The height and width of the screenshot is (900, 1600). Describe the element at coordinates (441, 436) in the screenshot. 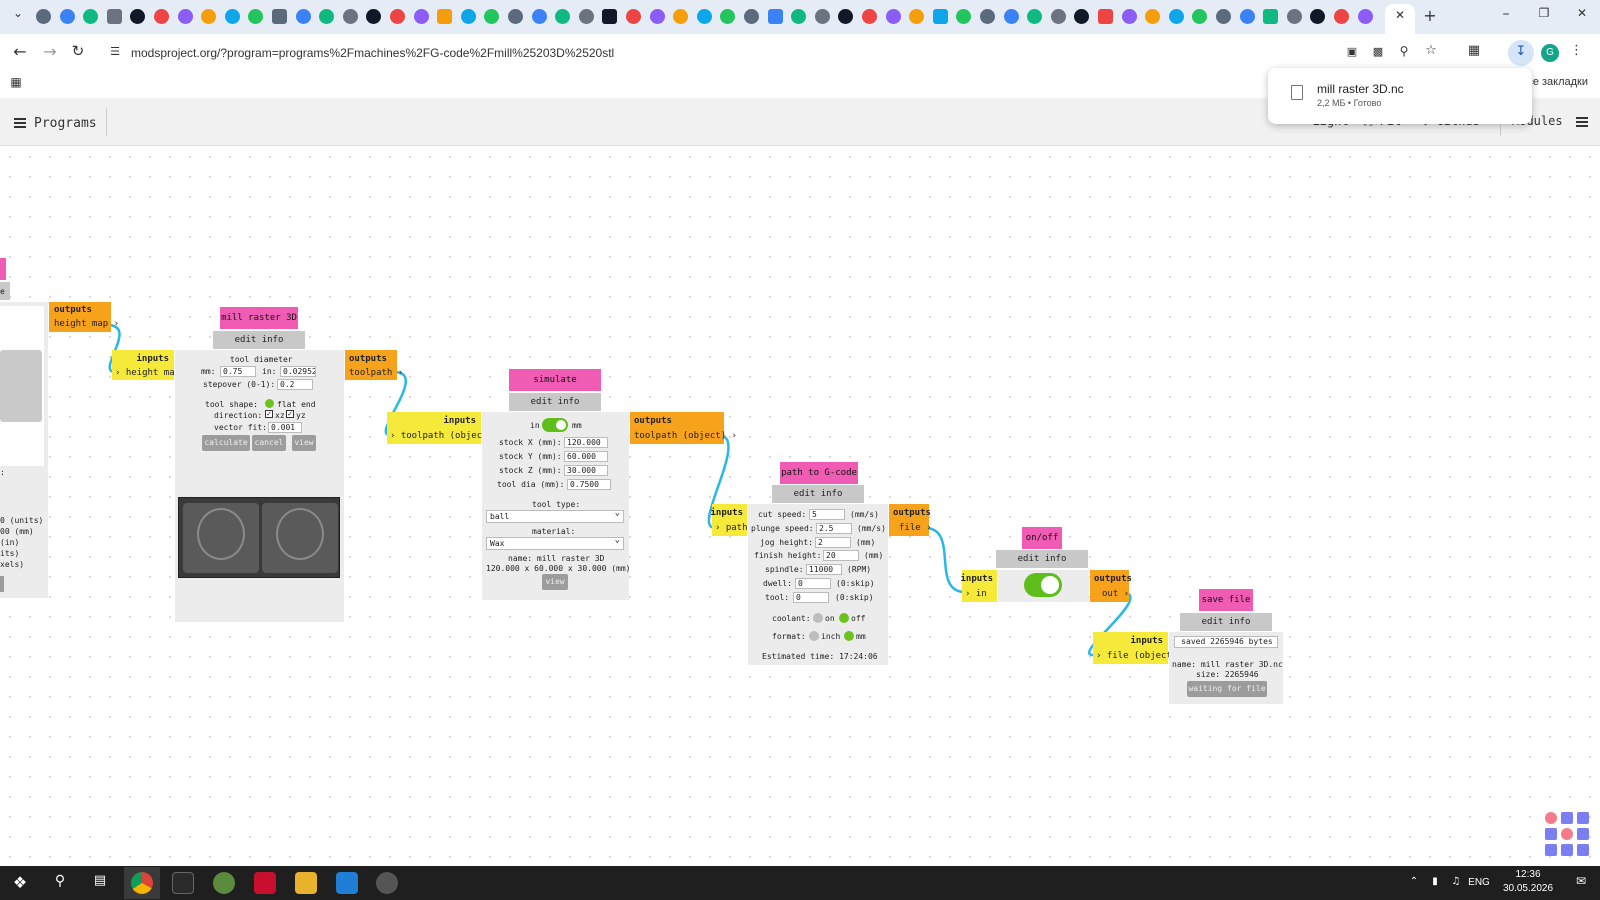

I see `port-toolpath-in: › toolpath (object)` at that location.